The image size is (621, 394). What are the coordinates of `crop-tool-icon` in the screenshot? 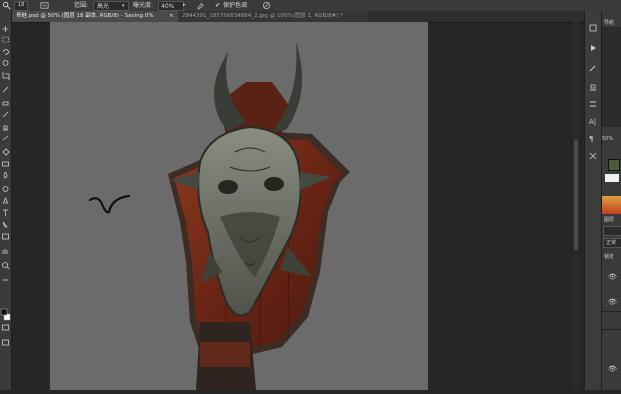 It's located at (6, 76).